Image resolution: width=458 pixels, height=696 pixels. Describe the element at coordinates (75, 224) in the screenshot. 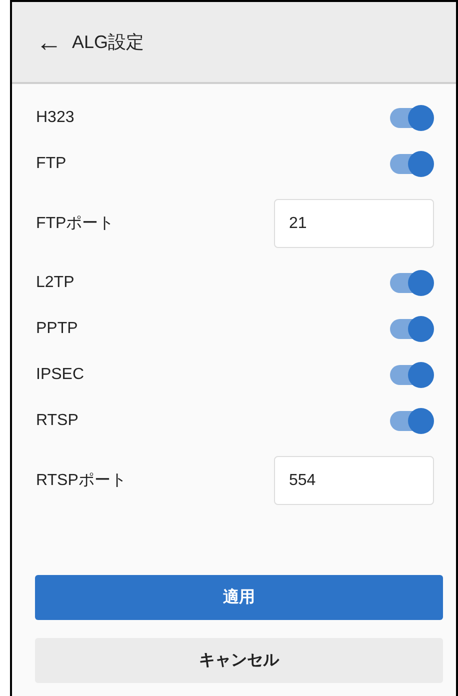

I see `setting-label: FTPポート` at that location.